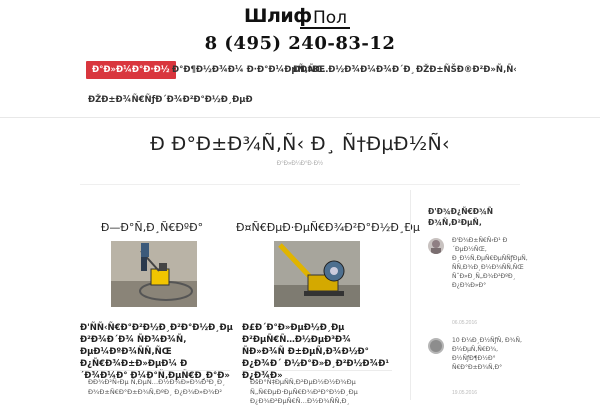 Image resolution: width=600 pixels, height=407 pixels. What do you see at coordinates (325, 28) in the screenshot?
I see `logo-underline` at bounding box center [325, 28].